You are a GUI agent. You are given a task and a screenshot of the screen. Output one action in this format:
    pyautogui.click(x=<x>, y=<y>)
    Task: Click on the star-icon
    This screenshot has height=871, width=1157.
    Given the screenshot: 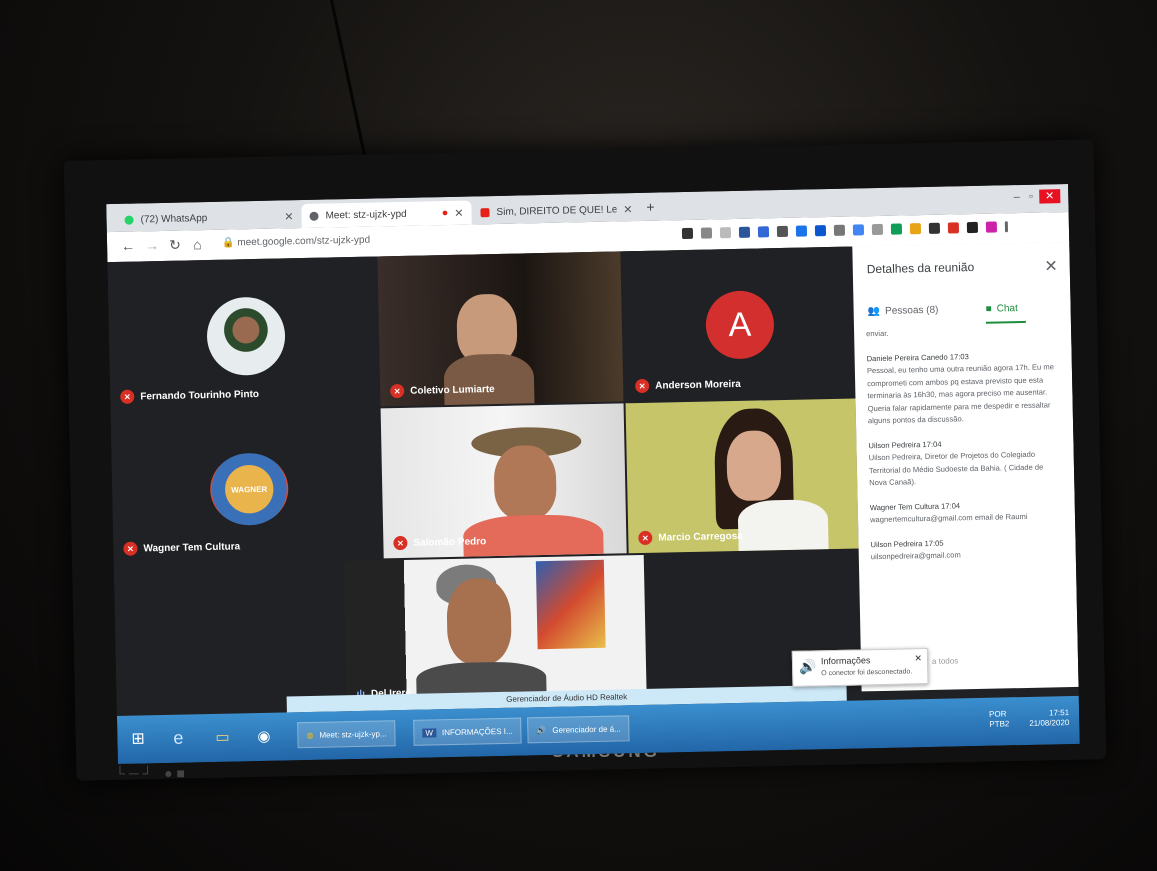 What is the action you would take?
    pyautogui.click(x=725, y=233)
    